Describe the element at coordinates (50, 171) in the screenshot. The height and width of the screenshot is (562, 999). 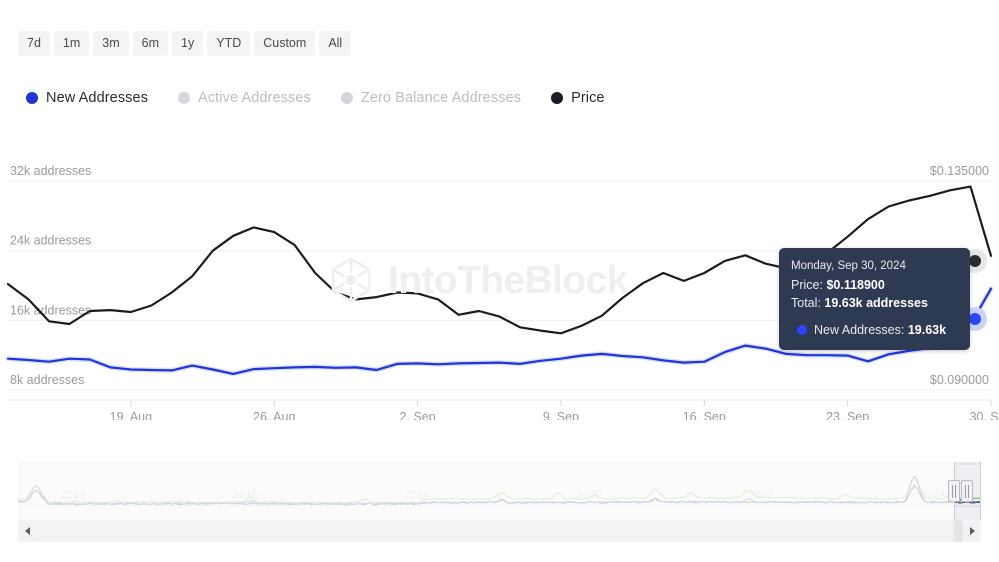
I see `y-axis-left-tick-label: 32k addresses` at that location.